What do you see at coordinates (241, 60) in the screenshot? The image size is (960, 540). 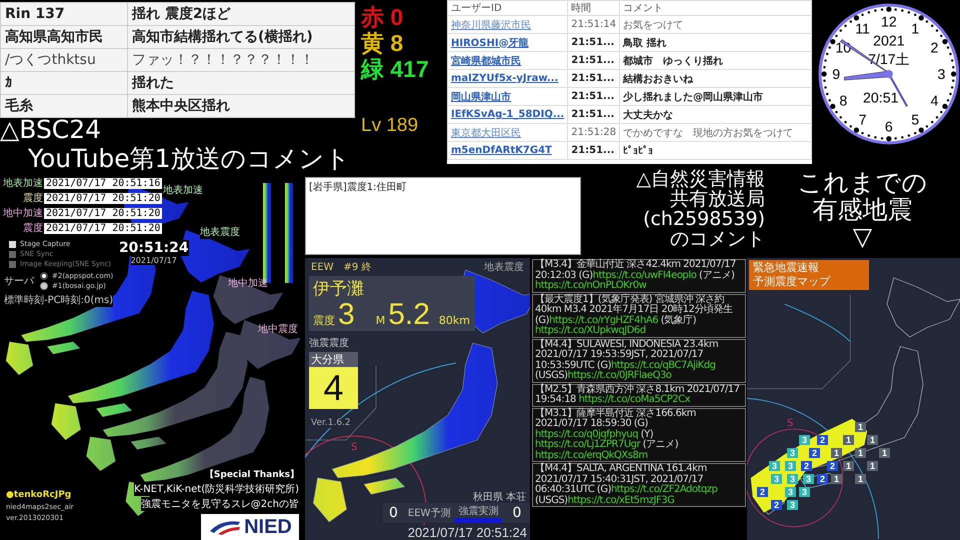 I see `comment-cell: ファッ！？！！？？？！！！` at bounding box center [241, 60].